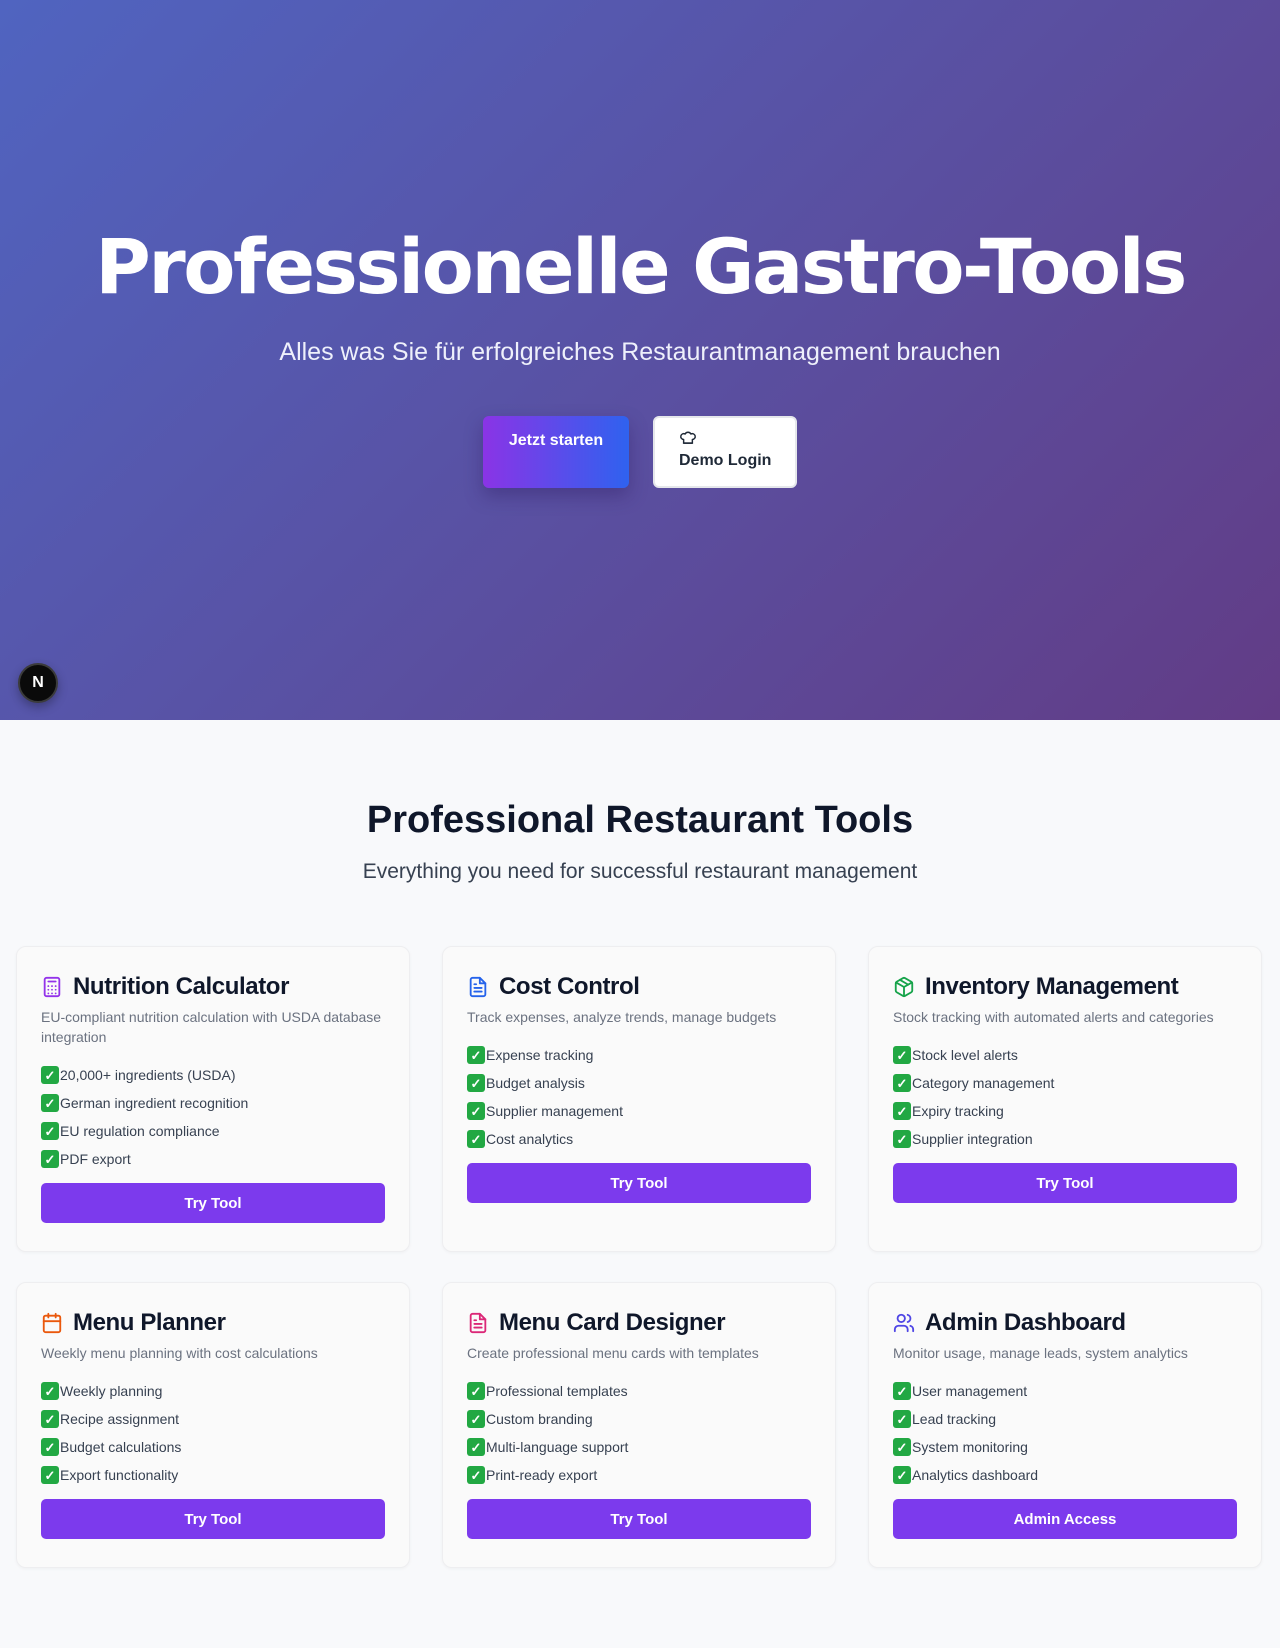 Image resolution: width=1280 pixels, height=1648 pixels. What do you see at coordinates (1065, 1447) in the screenshot?
I see `feature-item: ✓ System monitoring` at bounding box center [1065, 1447].